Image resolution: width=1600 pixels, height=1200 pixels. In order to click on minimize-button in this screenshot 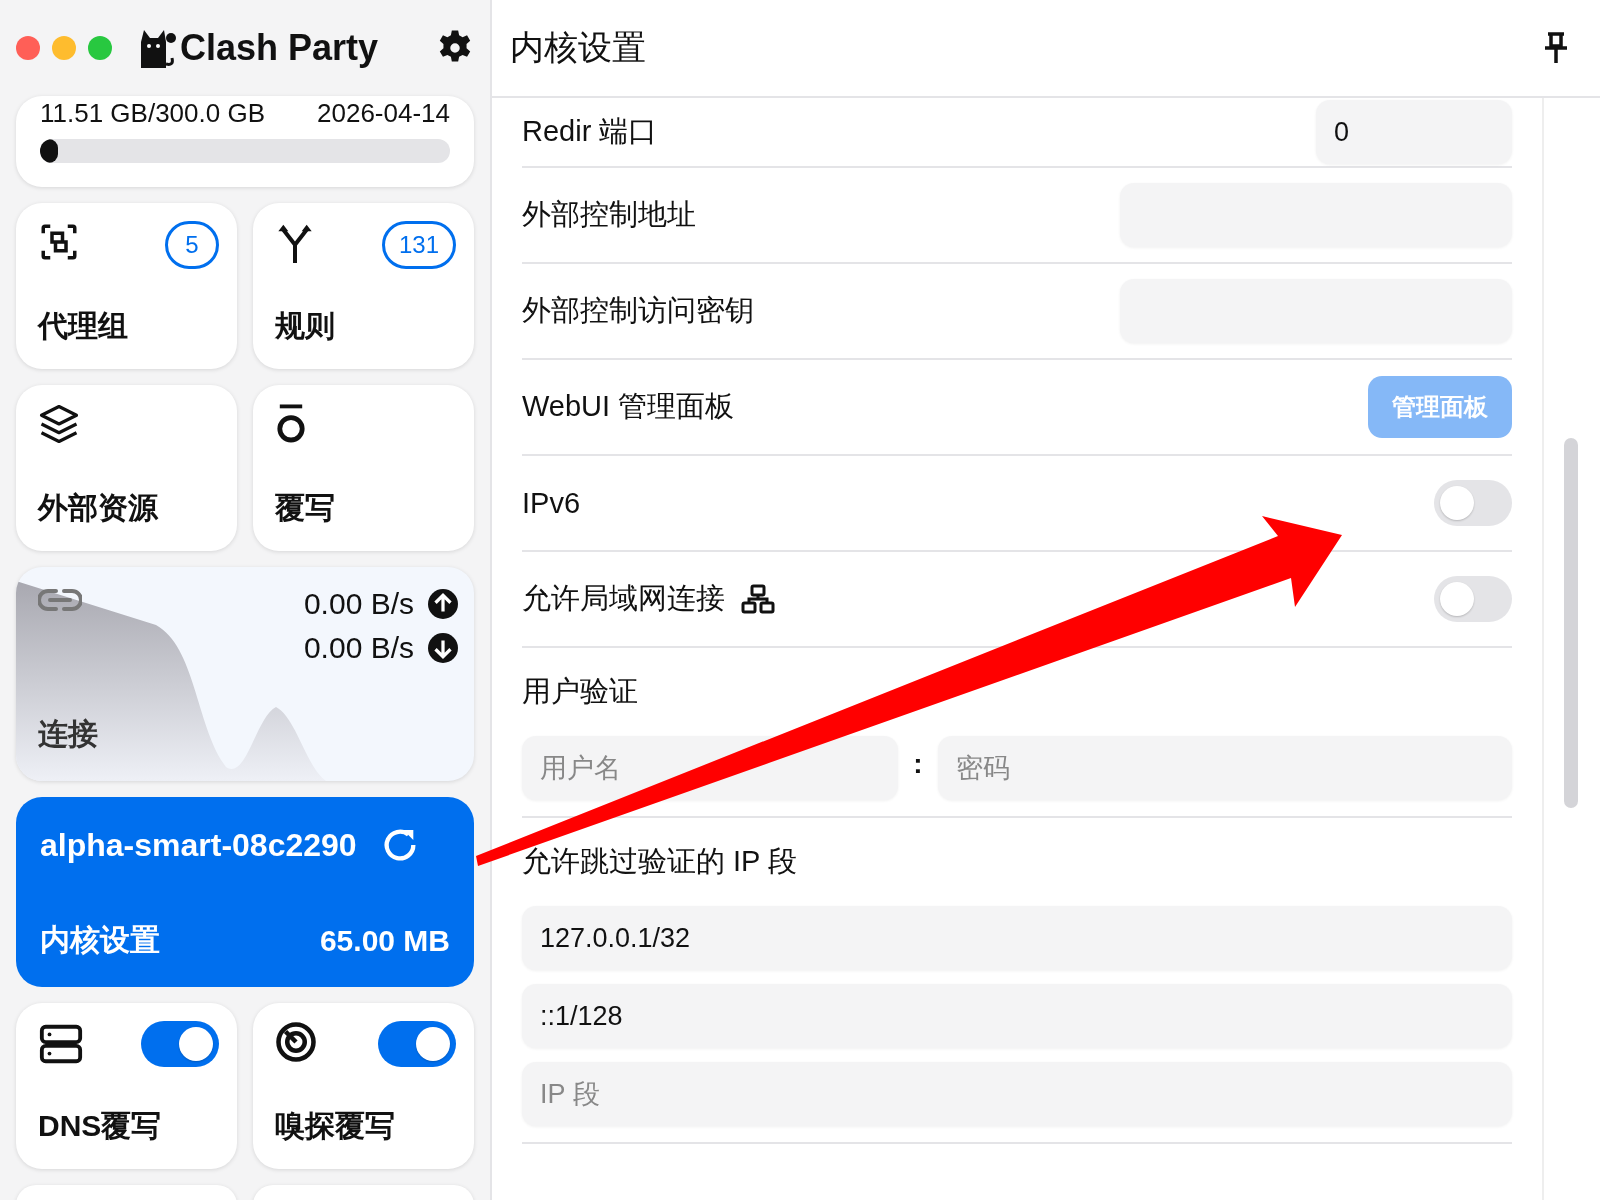, I will do `click(64, 48)`.